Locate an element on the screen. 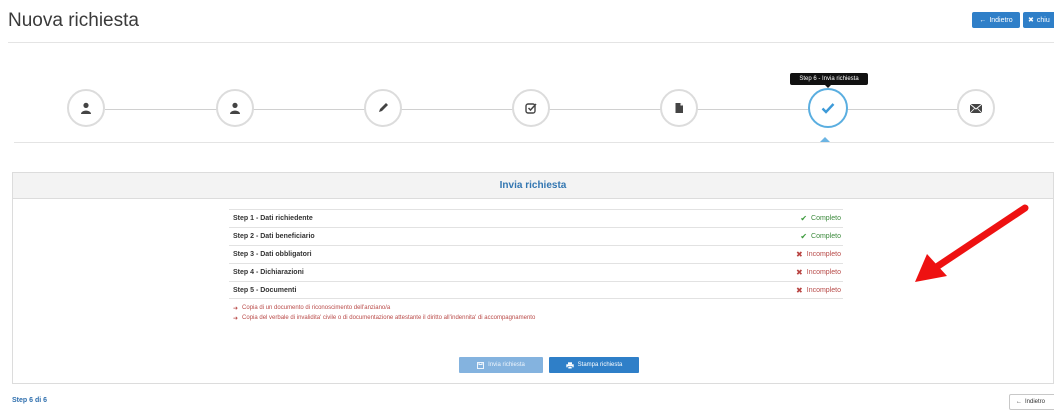 The height and width of the screenshot is (414, 1054). table-row: Step 2 - Dati beneficiario ✔ Completo is located at coordinates (536, 236).